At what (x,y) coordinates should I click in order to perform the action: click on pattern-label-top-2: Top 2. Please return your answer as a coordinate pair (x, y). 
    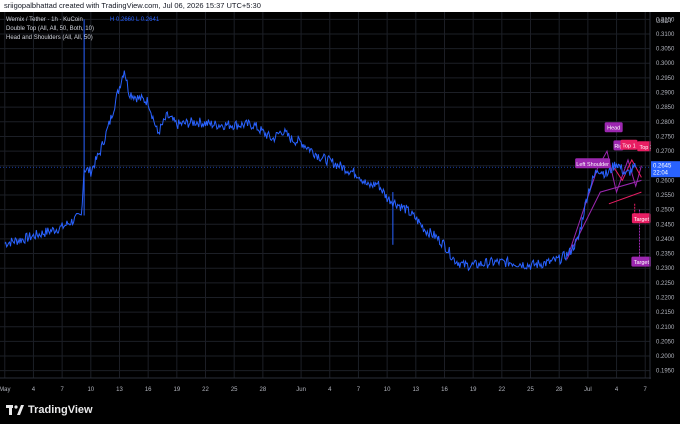
    Looking at the image, I should click on (645, 148).